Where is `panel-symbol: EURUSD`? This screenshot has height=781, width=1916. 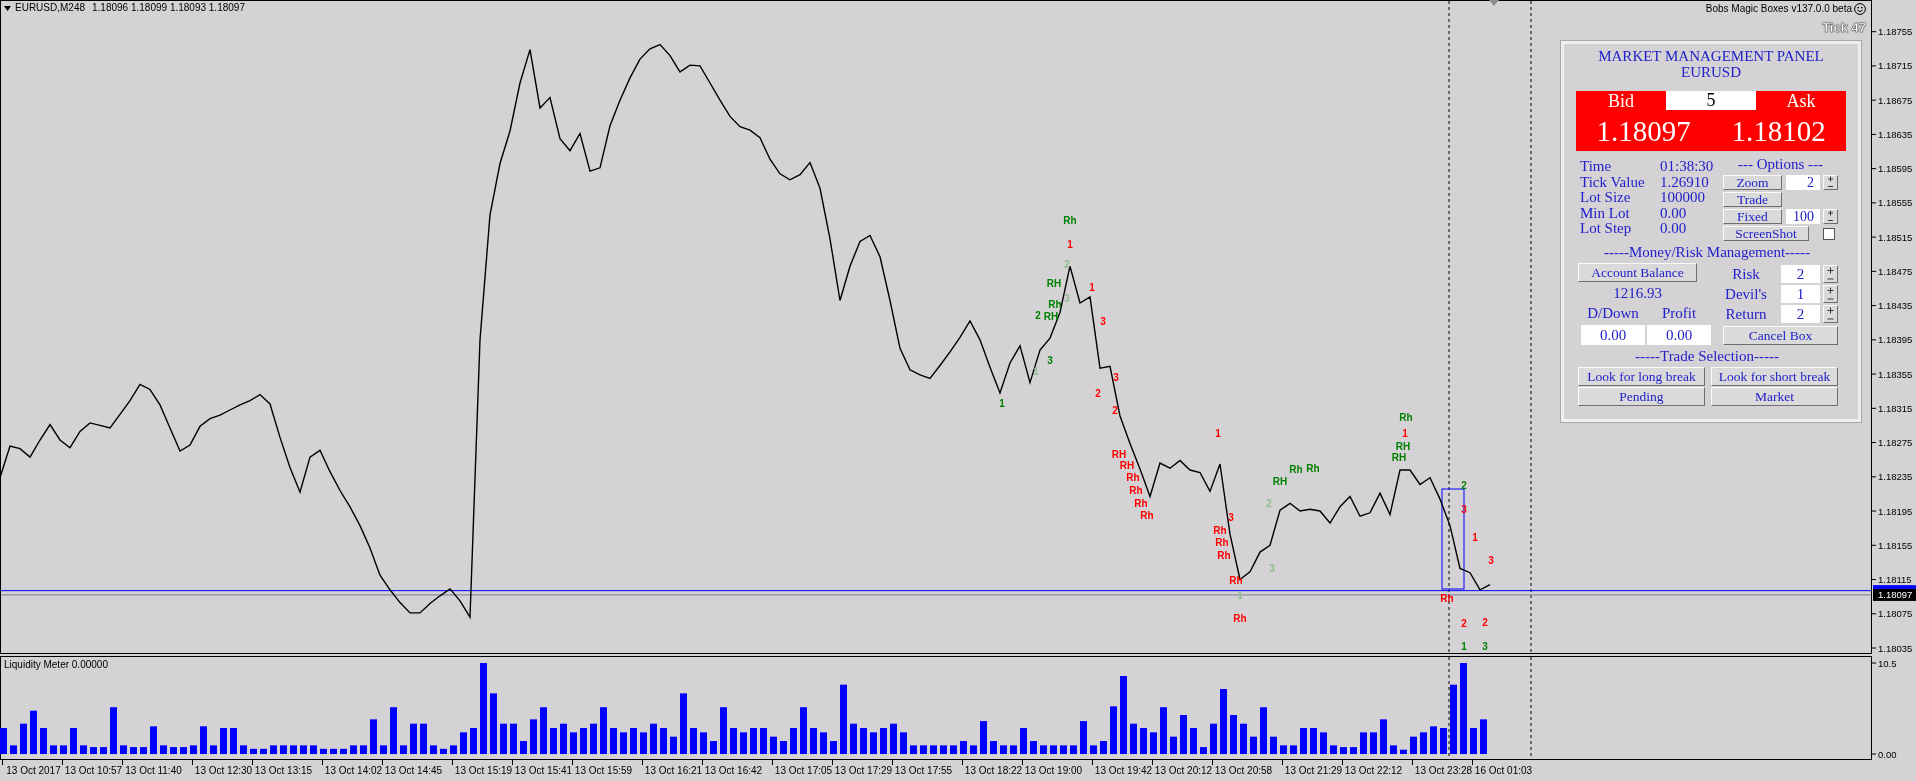 panel-symbol: EURUSD is located at coordinates (1711, 72).